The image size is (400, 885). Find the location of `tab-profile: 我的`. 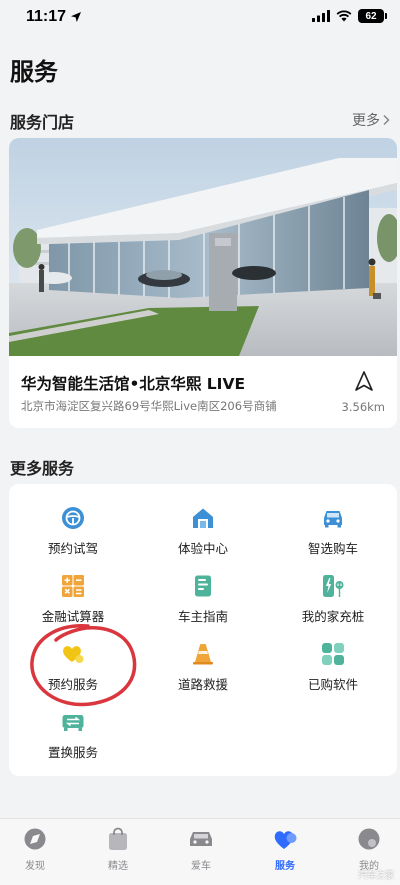

tab-profile: 我的 is located at coordinates (367, 849).